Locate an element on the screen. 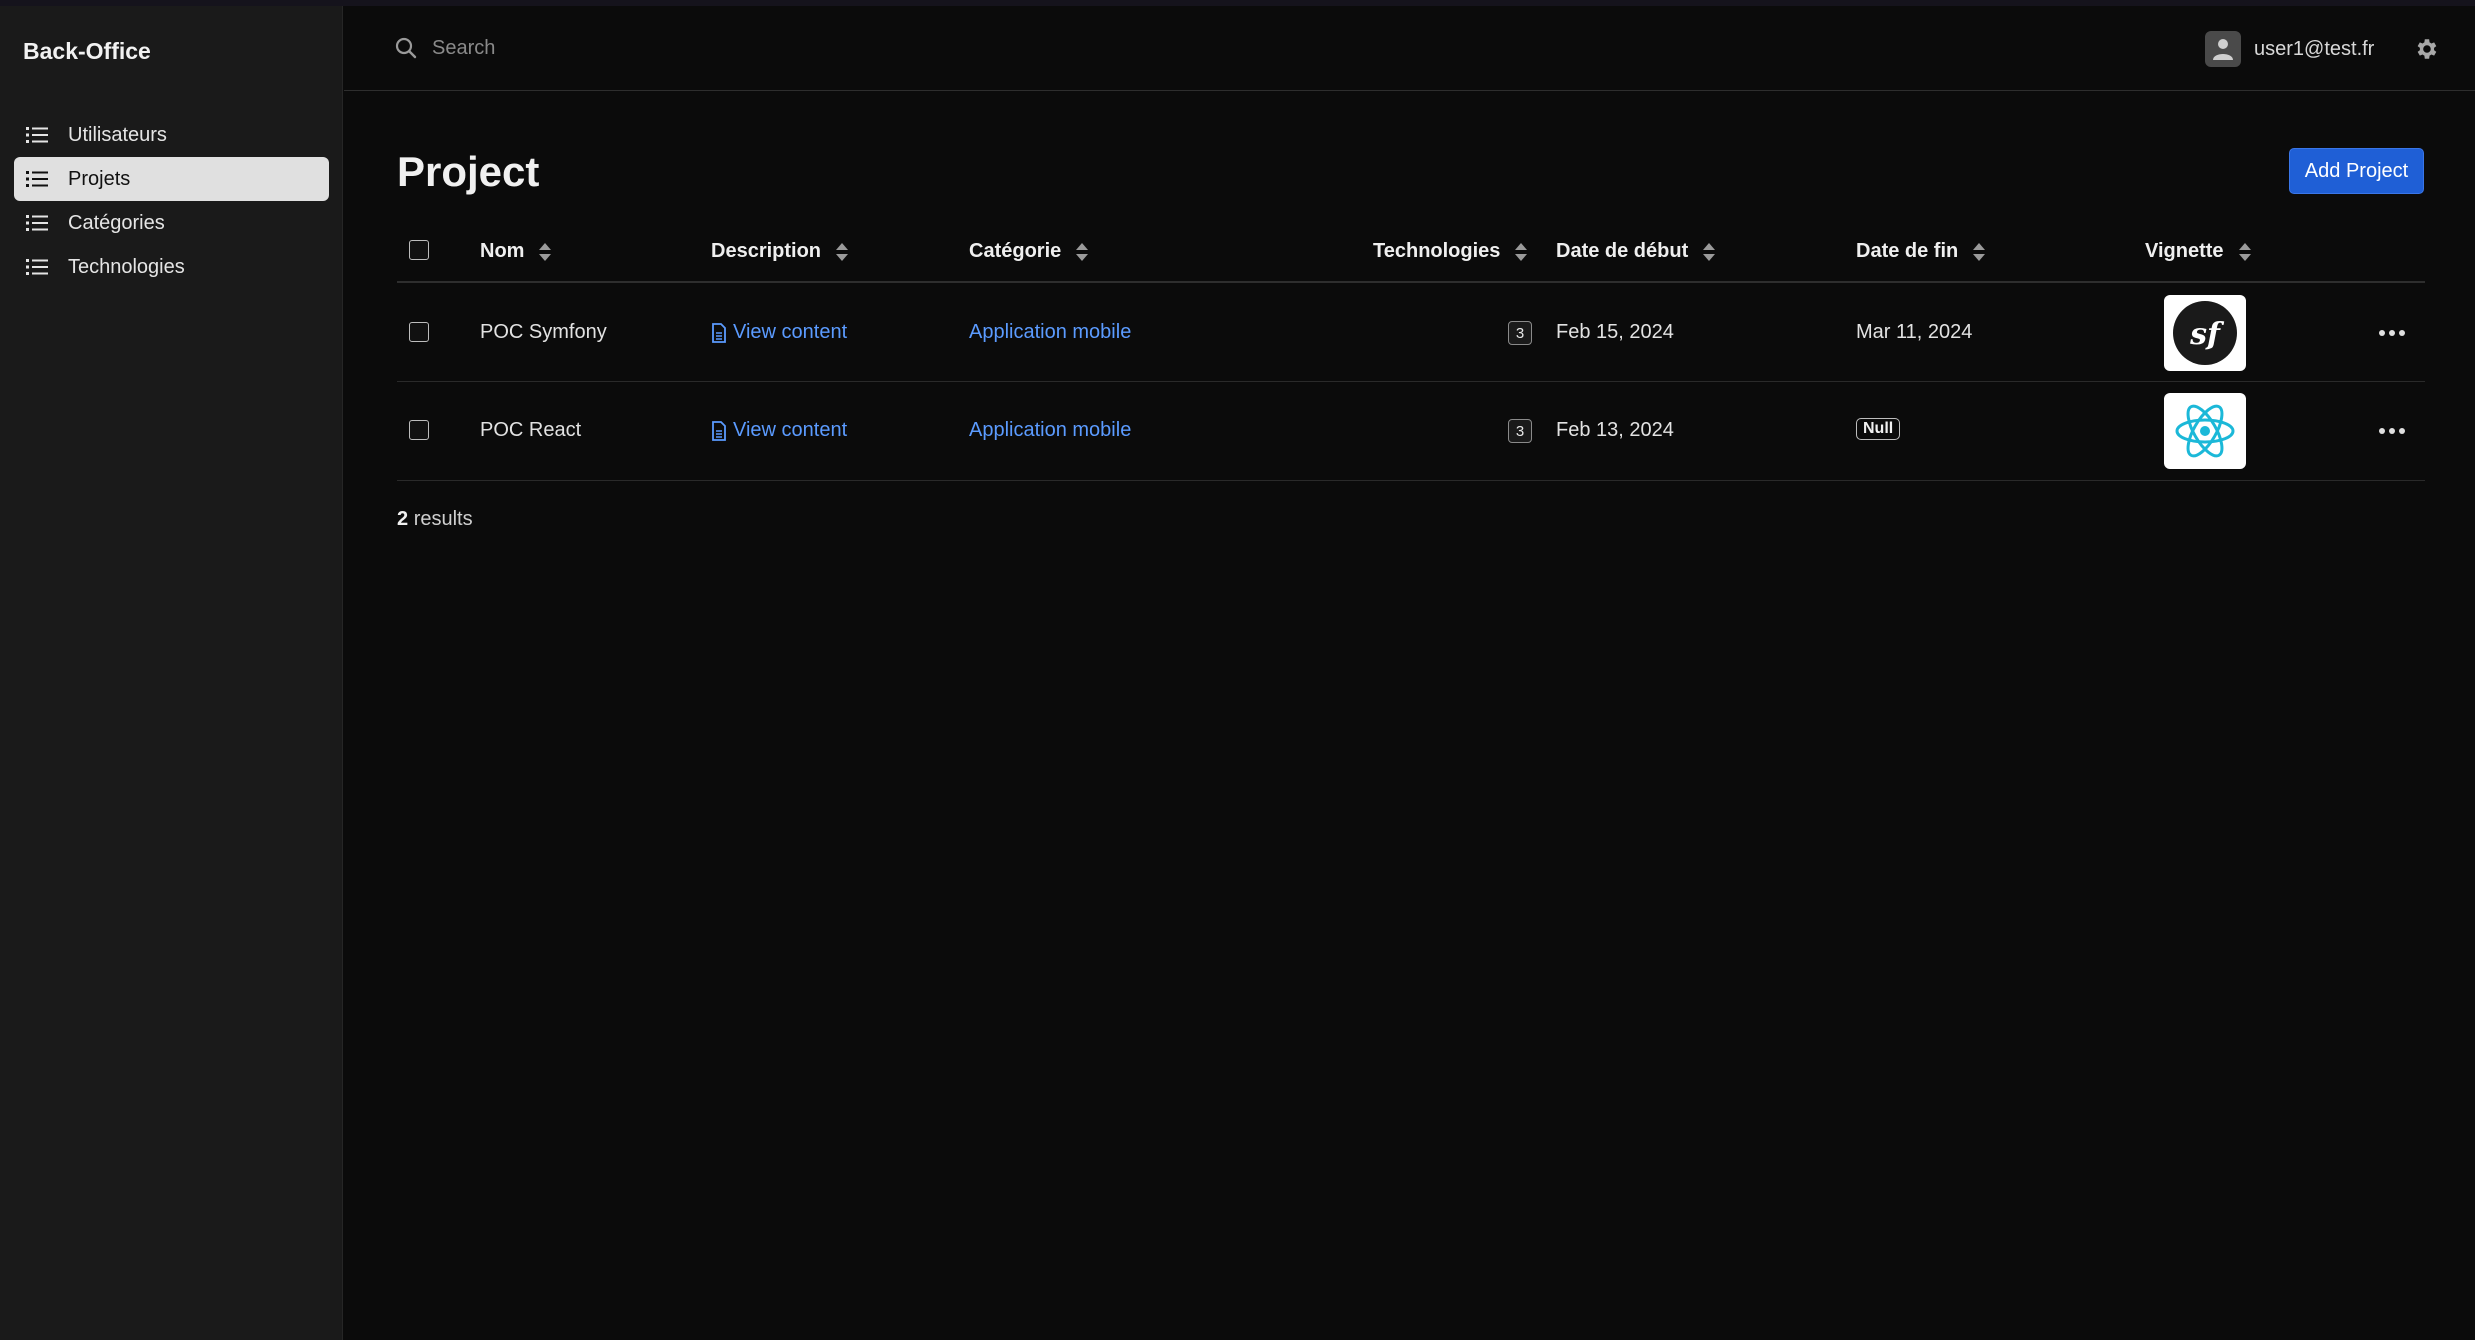 The image size is (2475, 1340). results-number: 2 is located at coordinates (403, 519).